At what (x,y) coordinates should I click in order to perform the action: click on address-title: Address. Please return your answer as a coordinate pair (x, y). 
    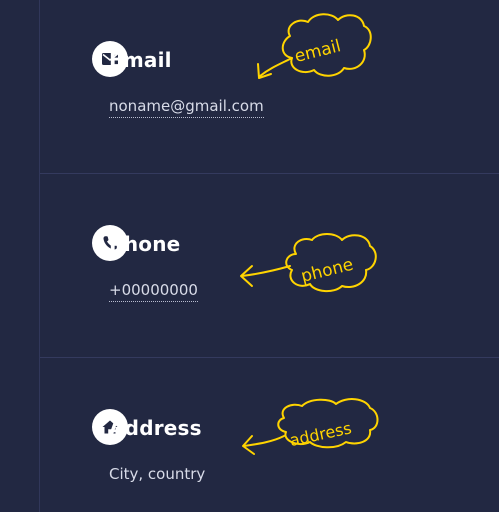
    Looking at the image, I should click on (155, 428).